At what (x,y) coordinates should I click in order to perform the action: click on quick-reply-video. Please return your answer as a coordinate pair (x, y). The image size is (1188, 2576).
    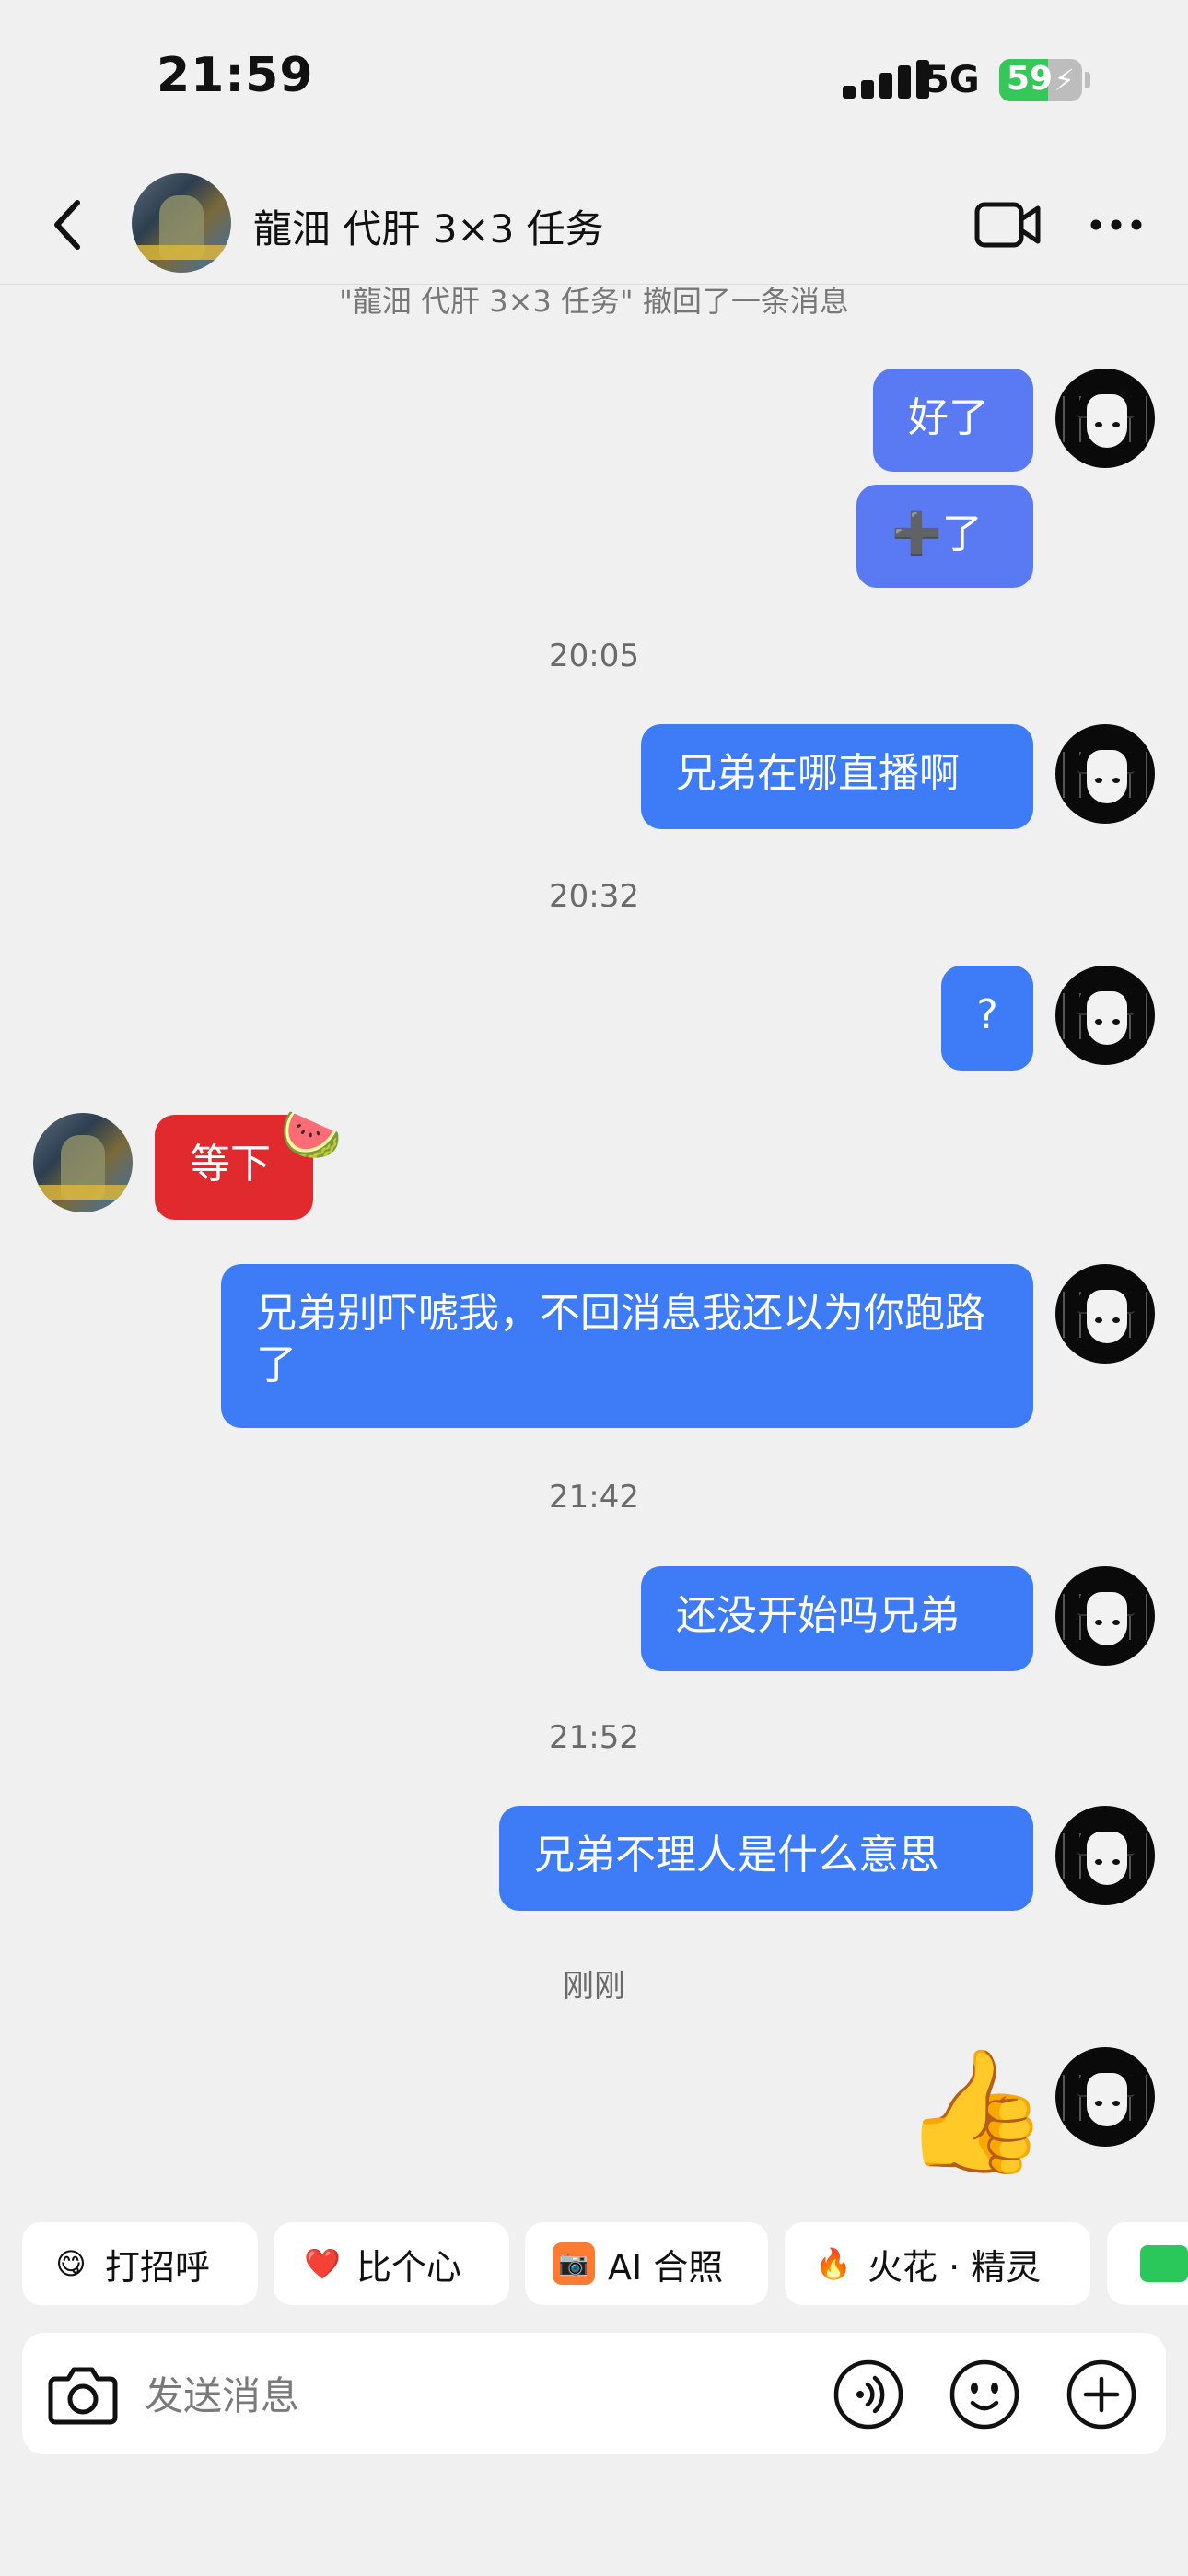
    Looking at the image, I should click on (1147, 2263).